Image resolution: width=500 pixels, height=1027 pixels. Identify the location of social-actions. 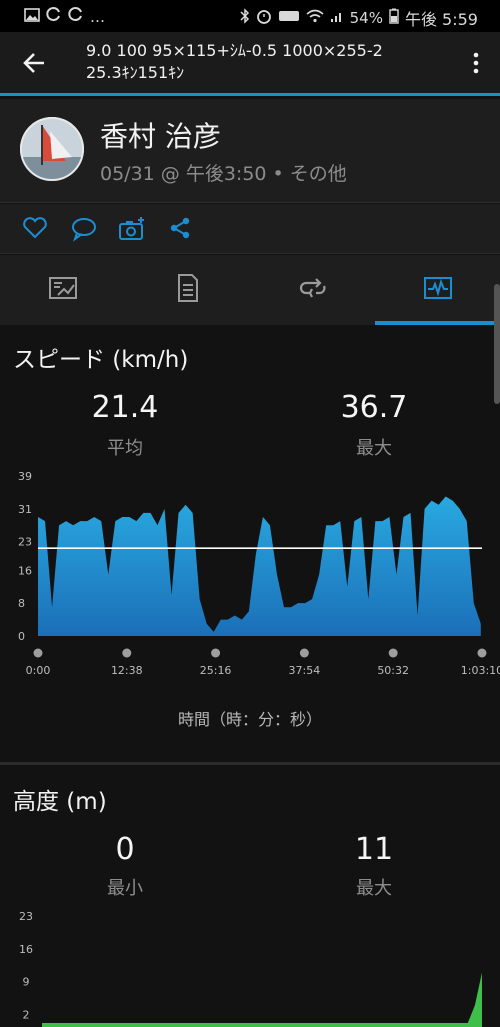
(250, 229).